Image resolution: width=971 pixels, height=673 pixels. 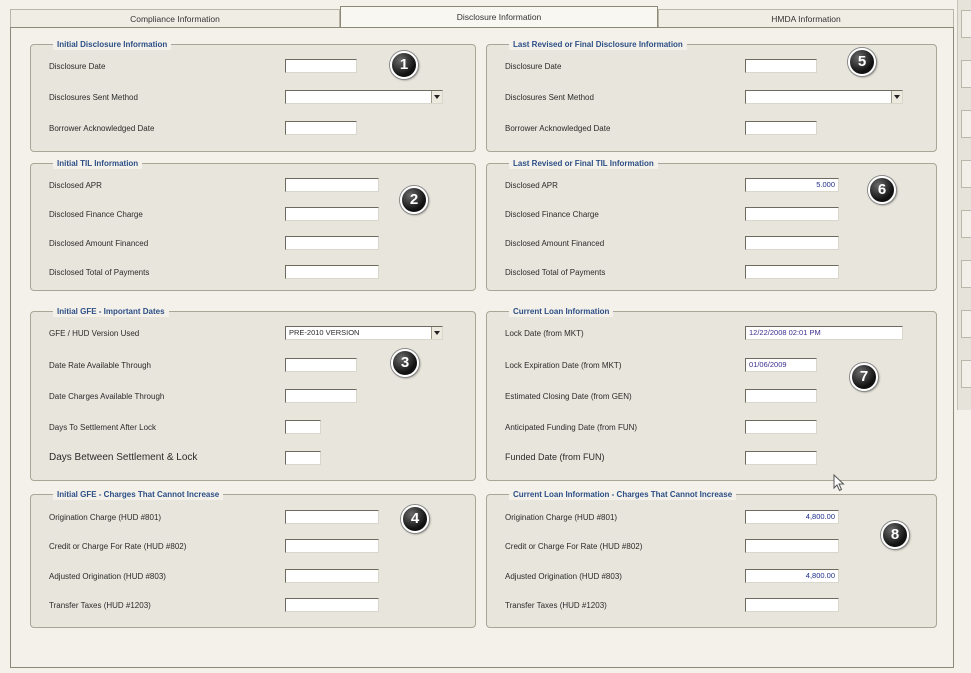 I want to click on callout-badge: 4, so click(x=415, y=519).